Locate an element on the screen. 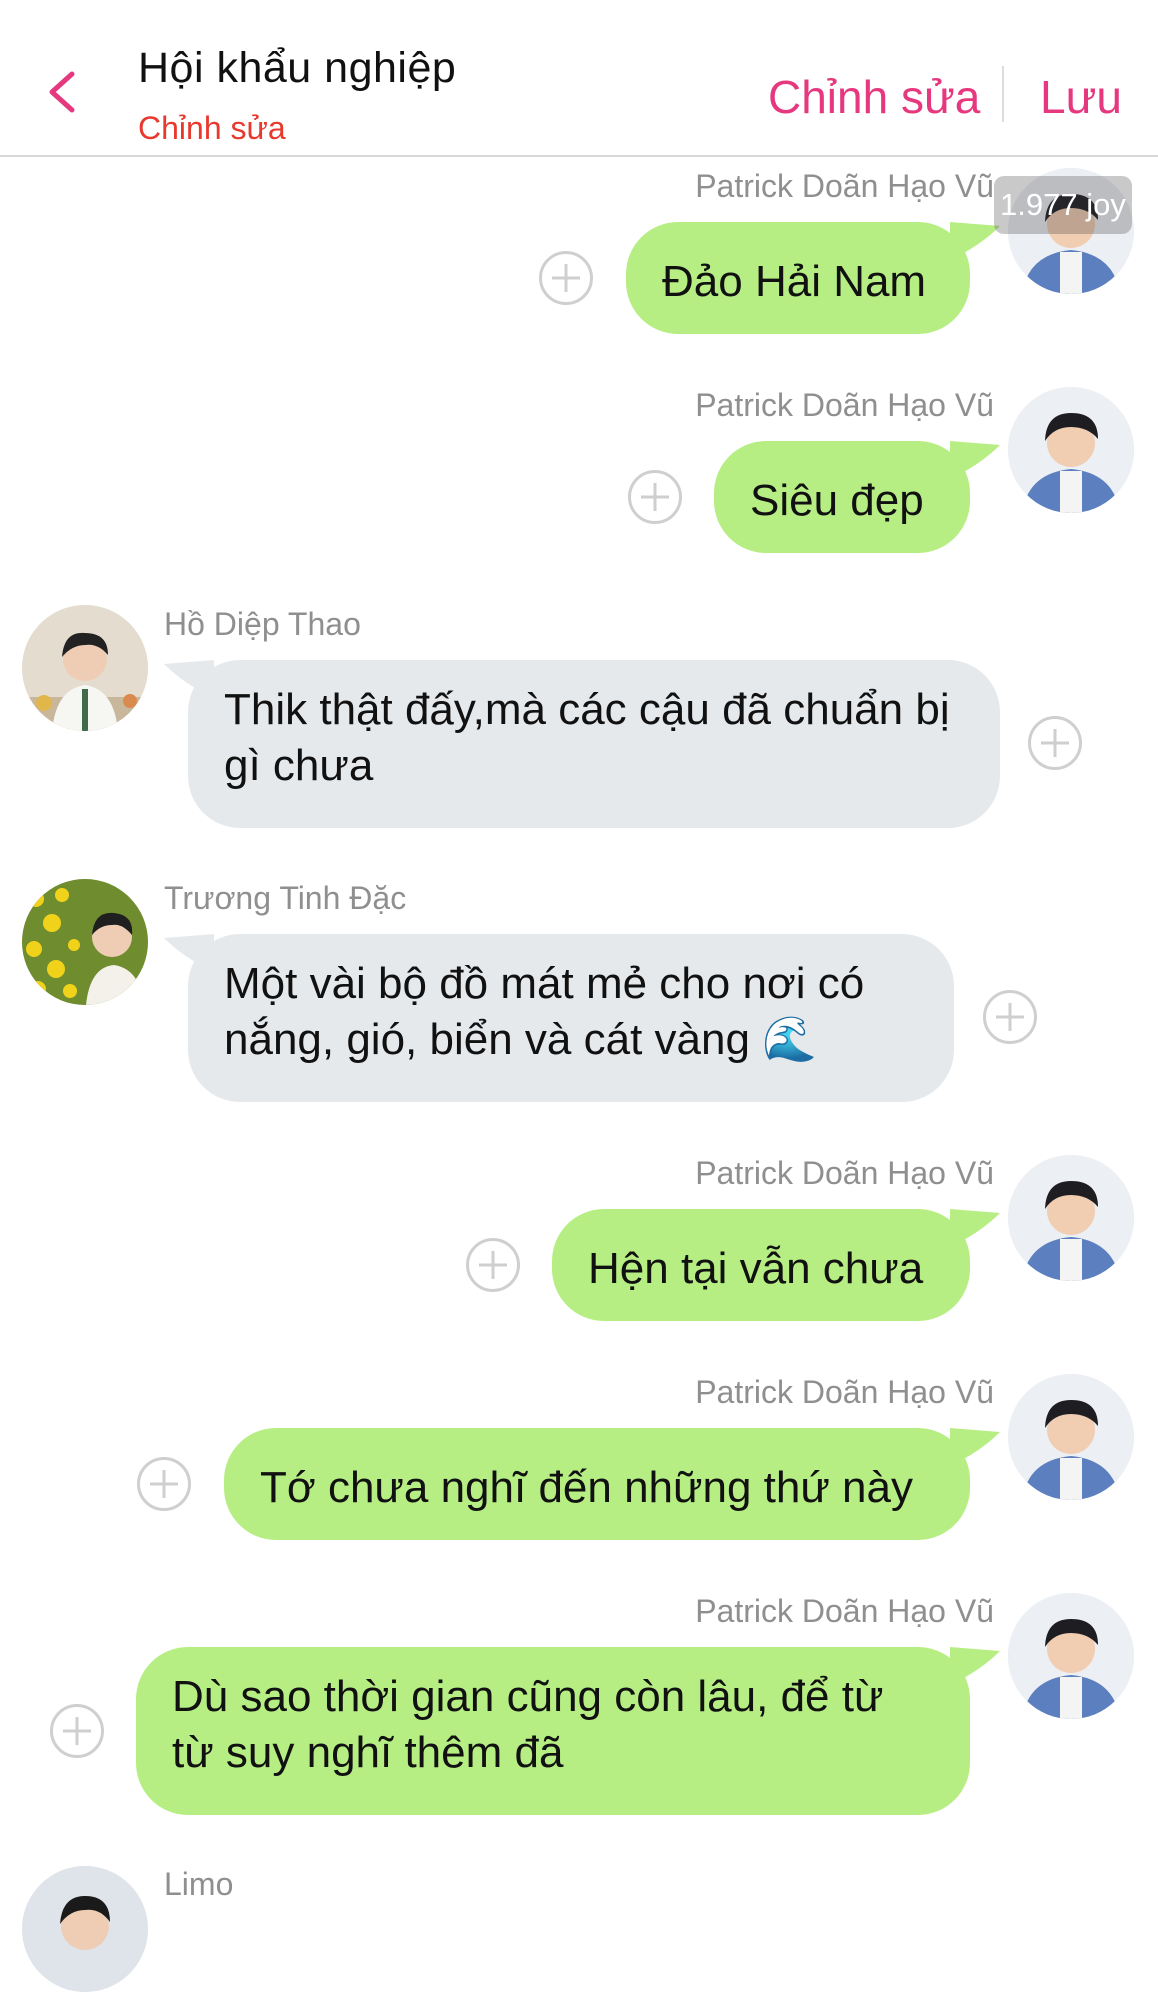 This screenshot has height=1992, width=1158. sender-name: Limo is located at coordinates (199, 1884).